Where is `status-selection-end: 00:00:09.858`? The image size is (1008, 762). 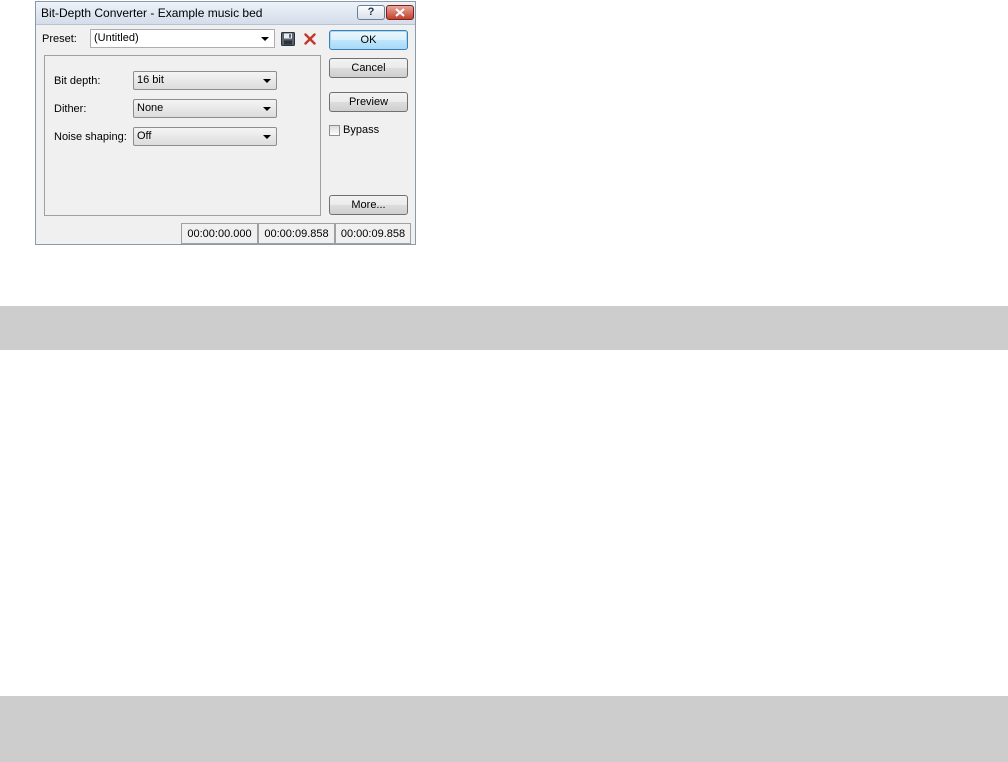 status-selection-end: 00:00:09.858 is located at coordinates (296, 234).